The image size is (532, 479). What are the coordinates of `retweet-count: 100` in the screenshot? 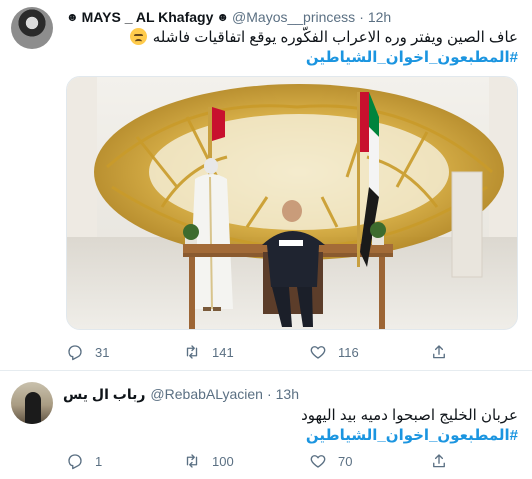 It's located at (223, 461).